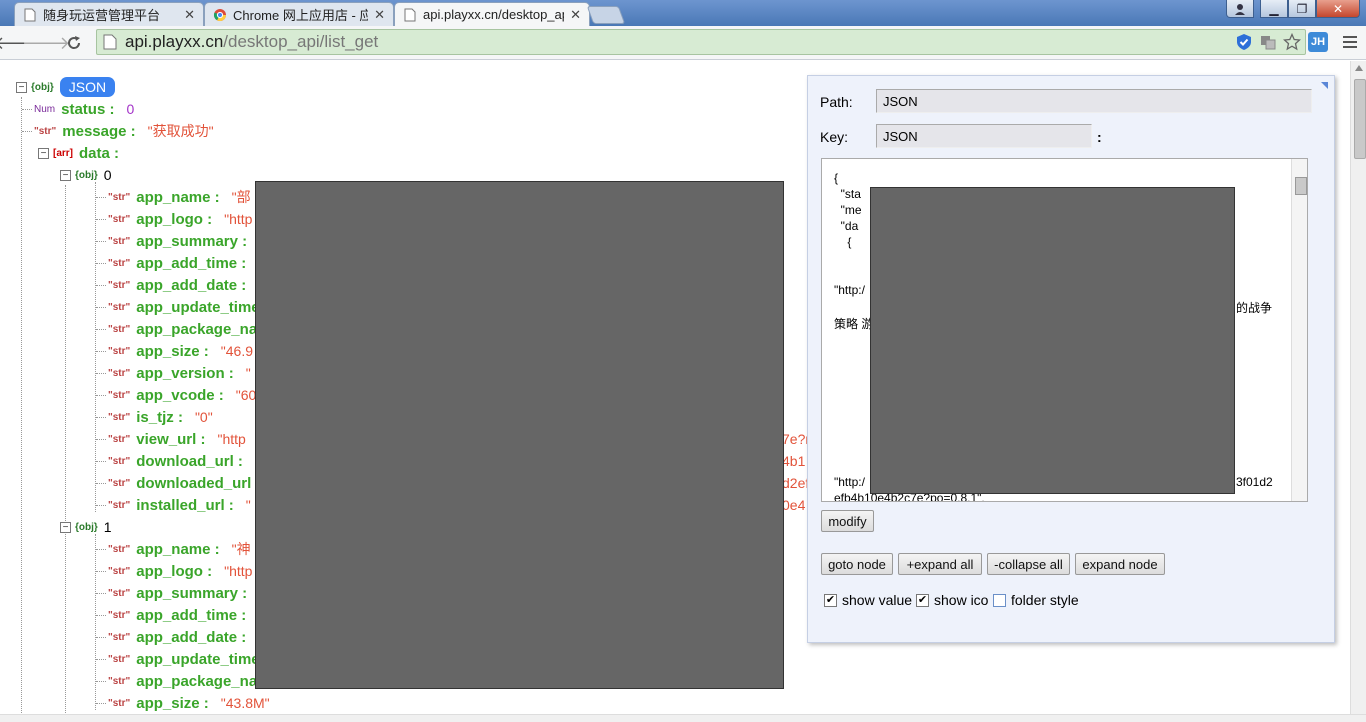 This screenshot has height=722, width=1366. What do you see at coordinates (1094, 101) in the screenshot?
I see `path-field: JSON` at bounding box center [1094, 101].